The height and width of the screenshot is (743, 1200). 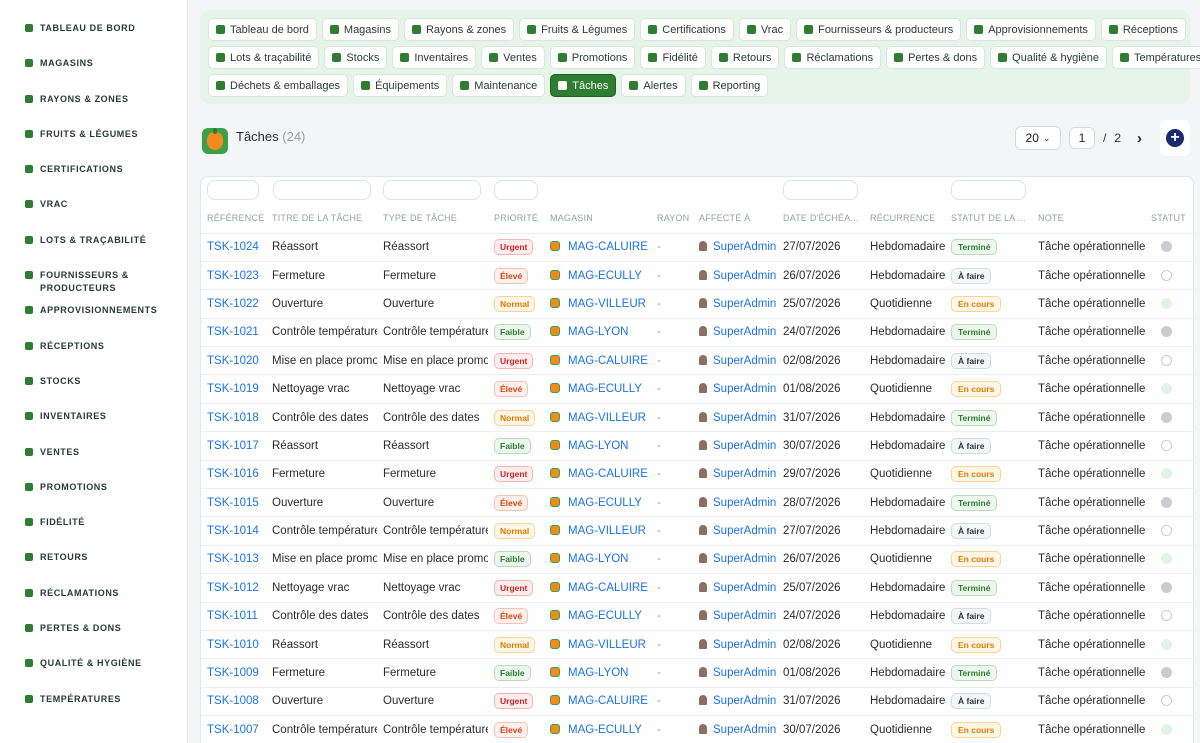 I want to click on column-header: NOTE, so click(x=1088, y=218).